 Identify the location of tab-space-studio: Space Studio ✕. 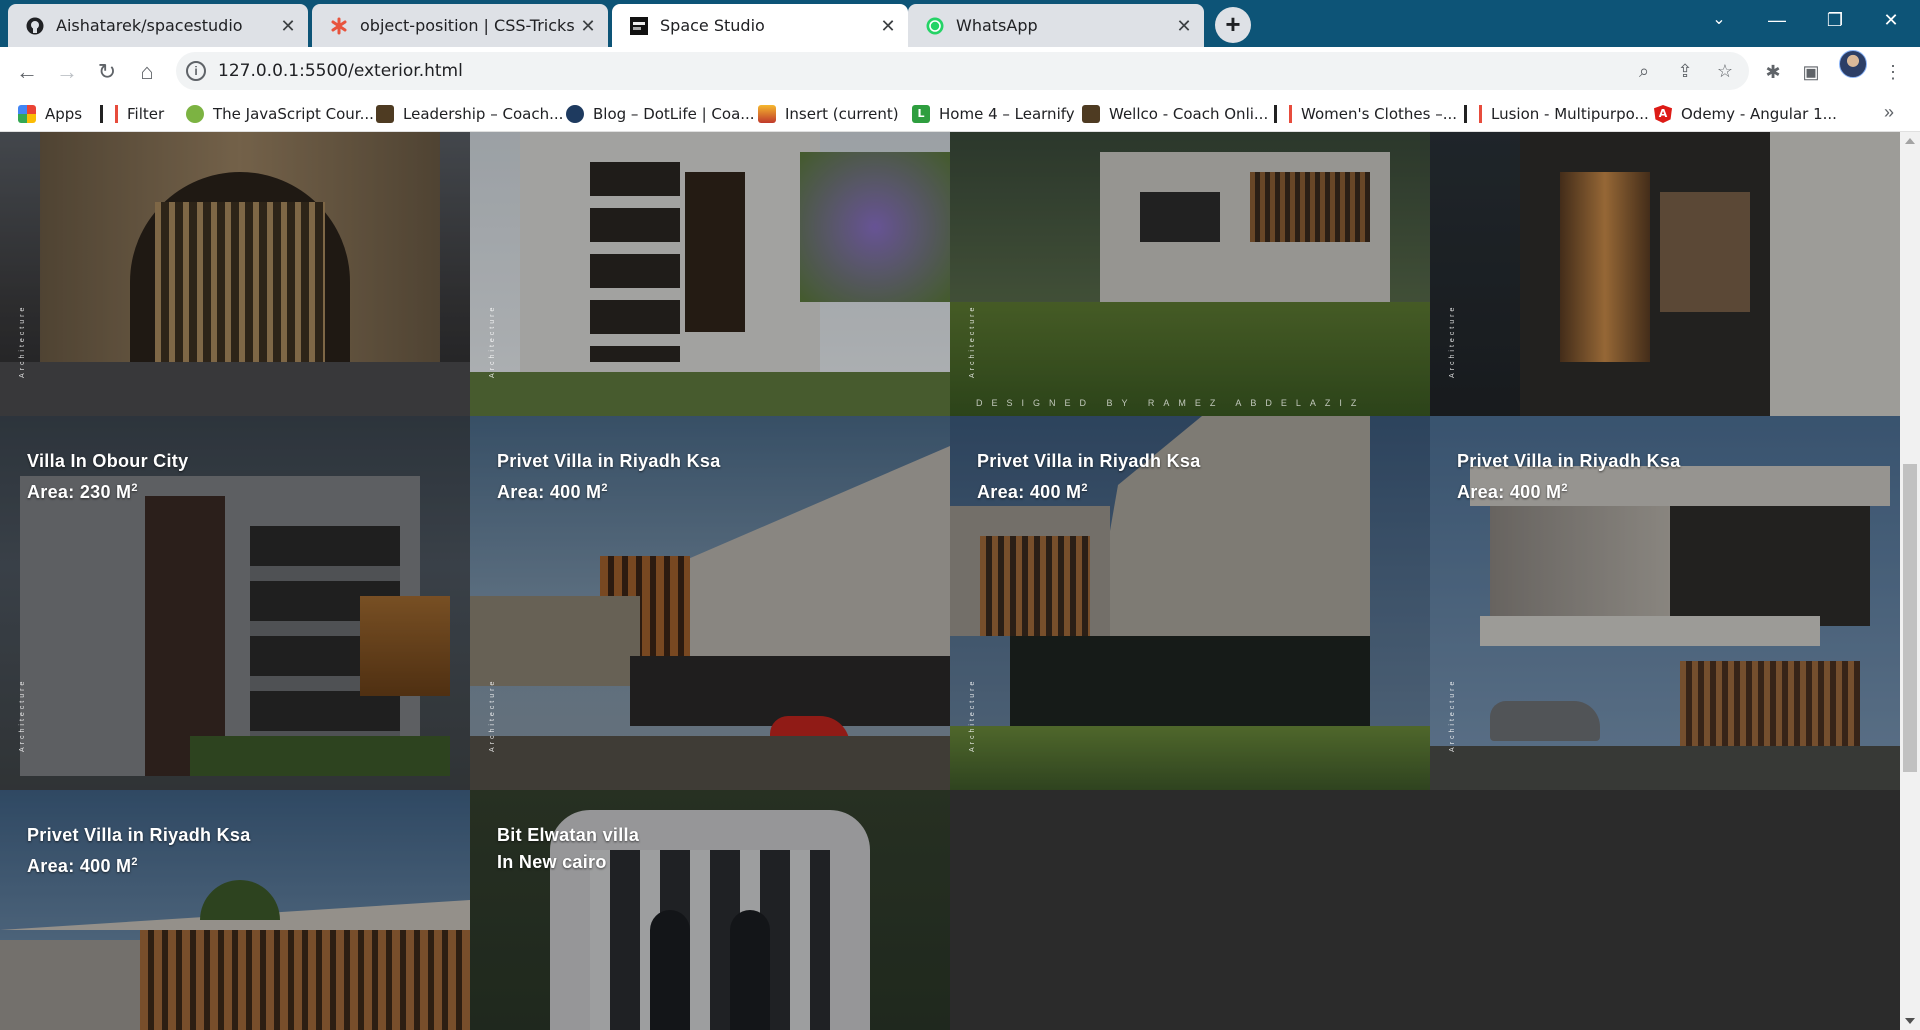
(760, 25).